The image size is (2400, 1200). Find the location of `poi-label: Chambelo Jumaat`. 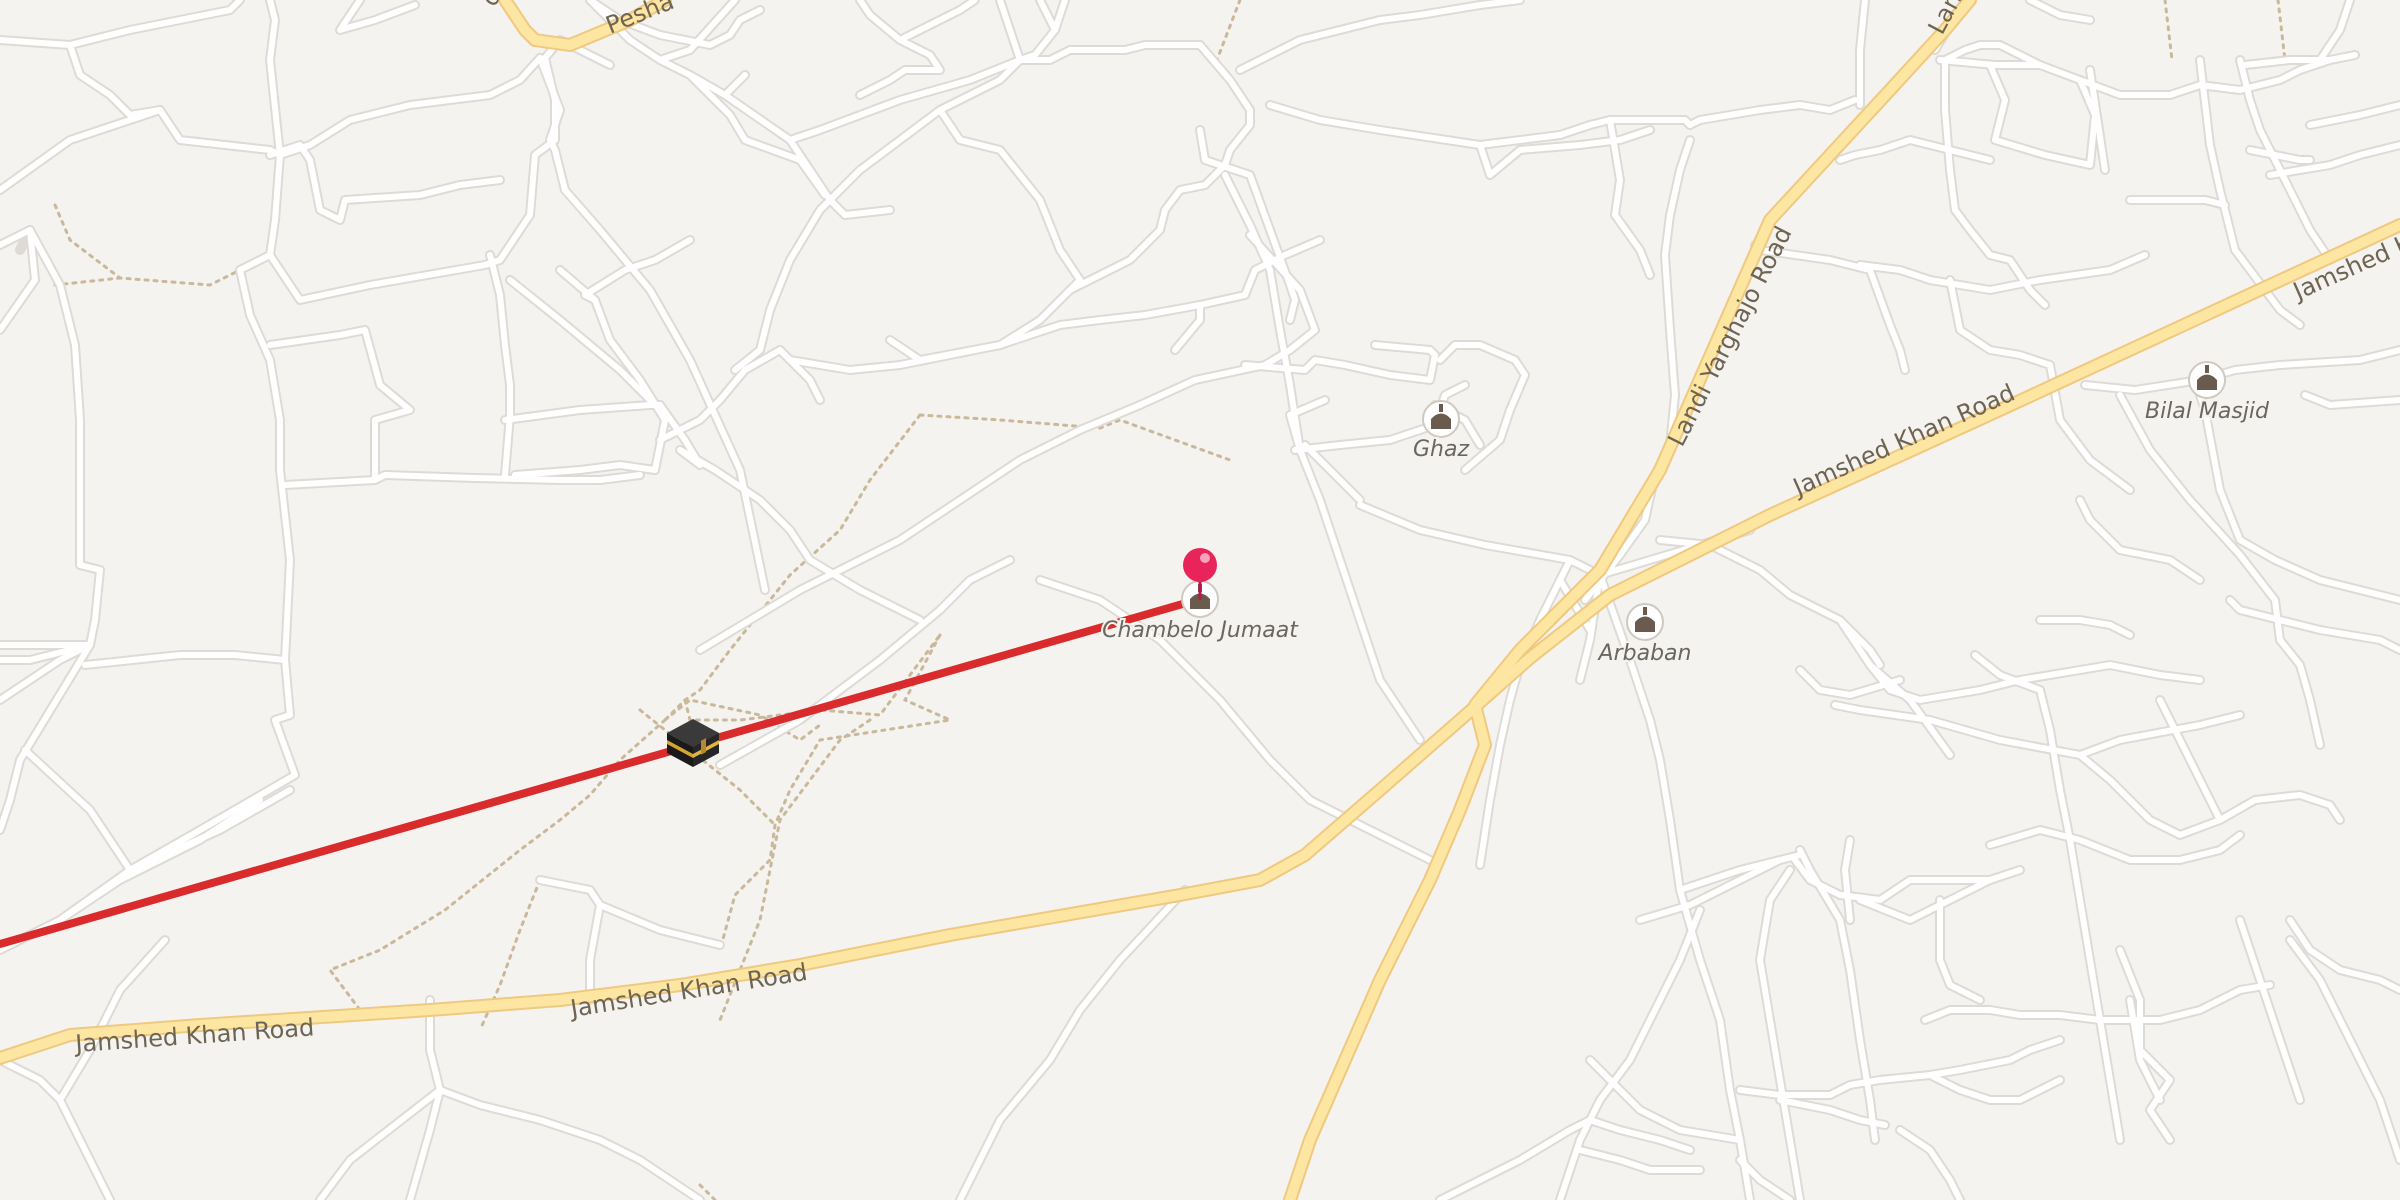

poi-label: Chambelo Jumaat is located at coordinates (1200, 630).